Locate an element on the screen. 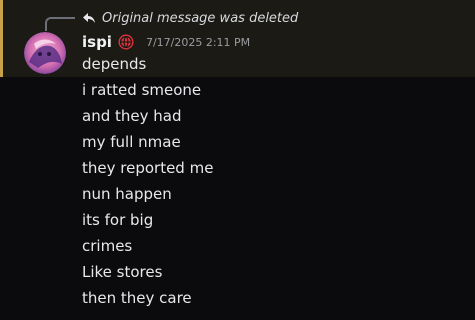 The height and width of the screenshot is (320, 475). username: ispi is located at coordinates (97, 42).